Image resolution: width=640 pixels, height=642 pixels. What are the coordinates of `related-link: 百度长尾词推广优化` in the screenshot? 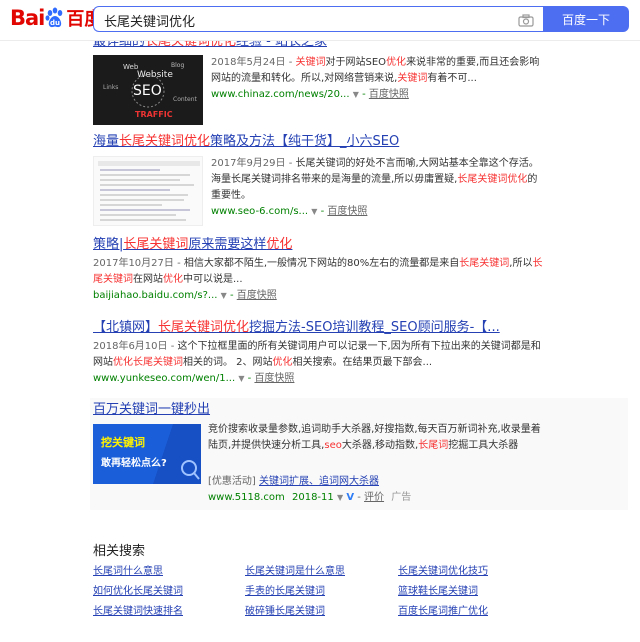 It's located at (443, 609).